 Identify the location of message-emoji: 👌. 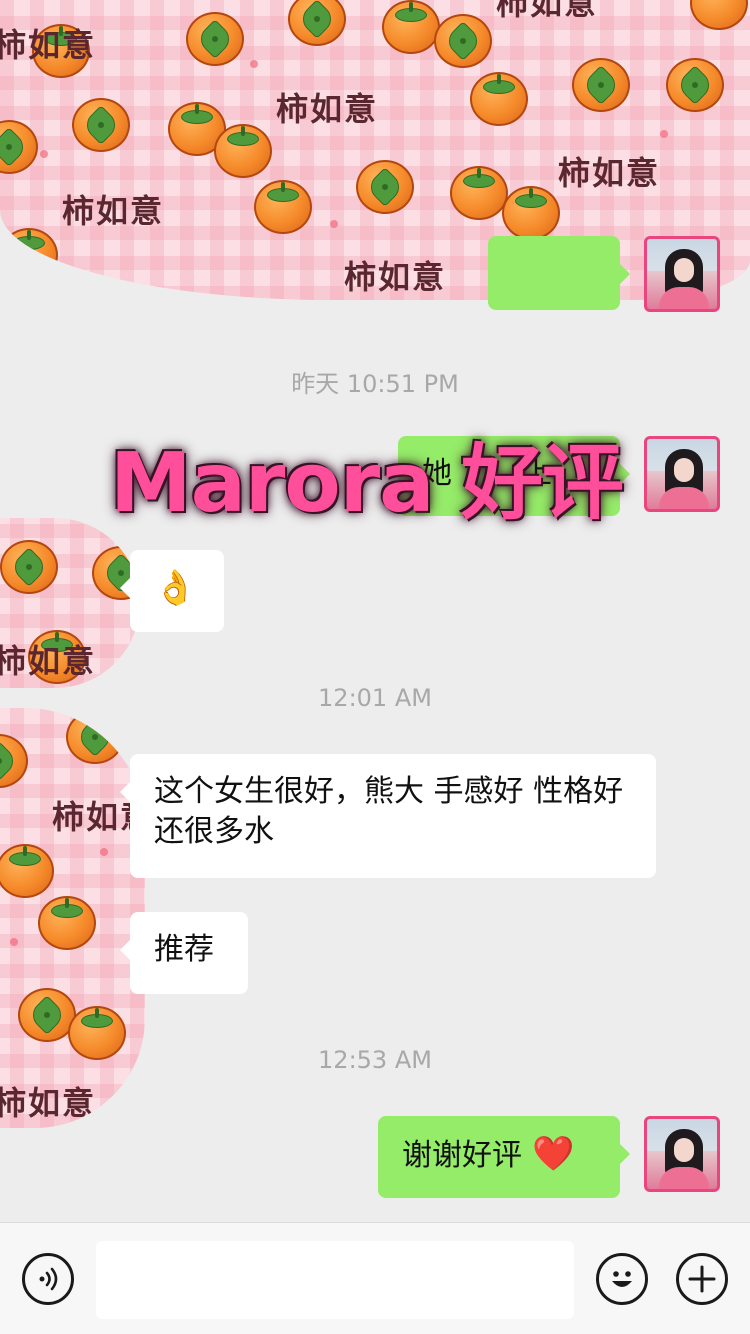
(175, 588).